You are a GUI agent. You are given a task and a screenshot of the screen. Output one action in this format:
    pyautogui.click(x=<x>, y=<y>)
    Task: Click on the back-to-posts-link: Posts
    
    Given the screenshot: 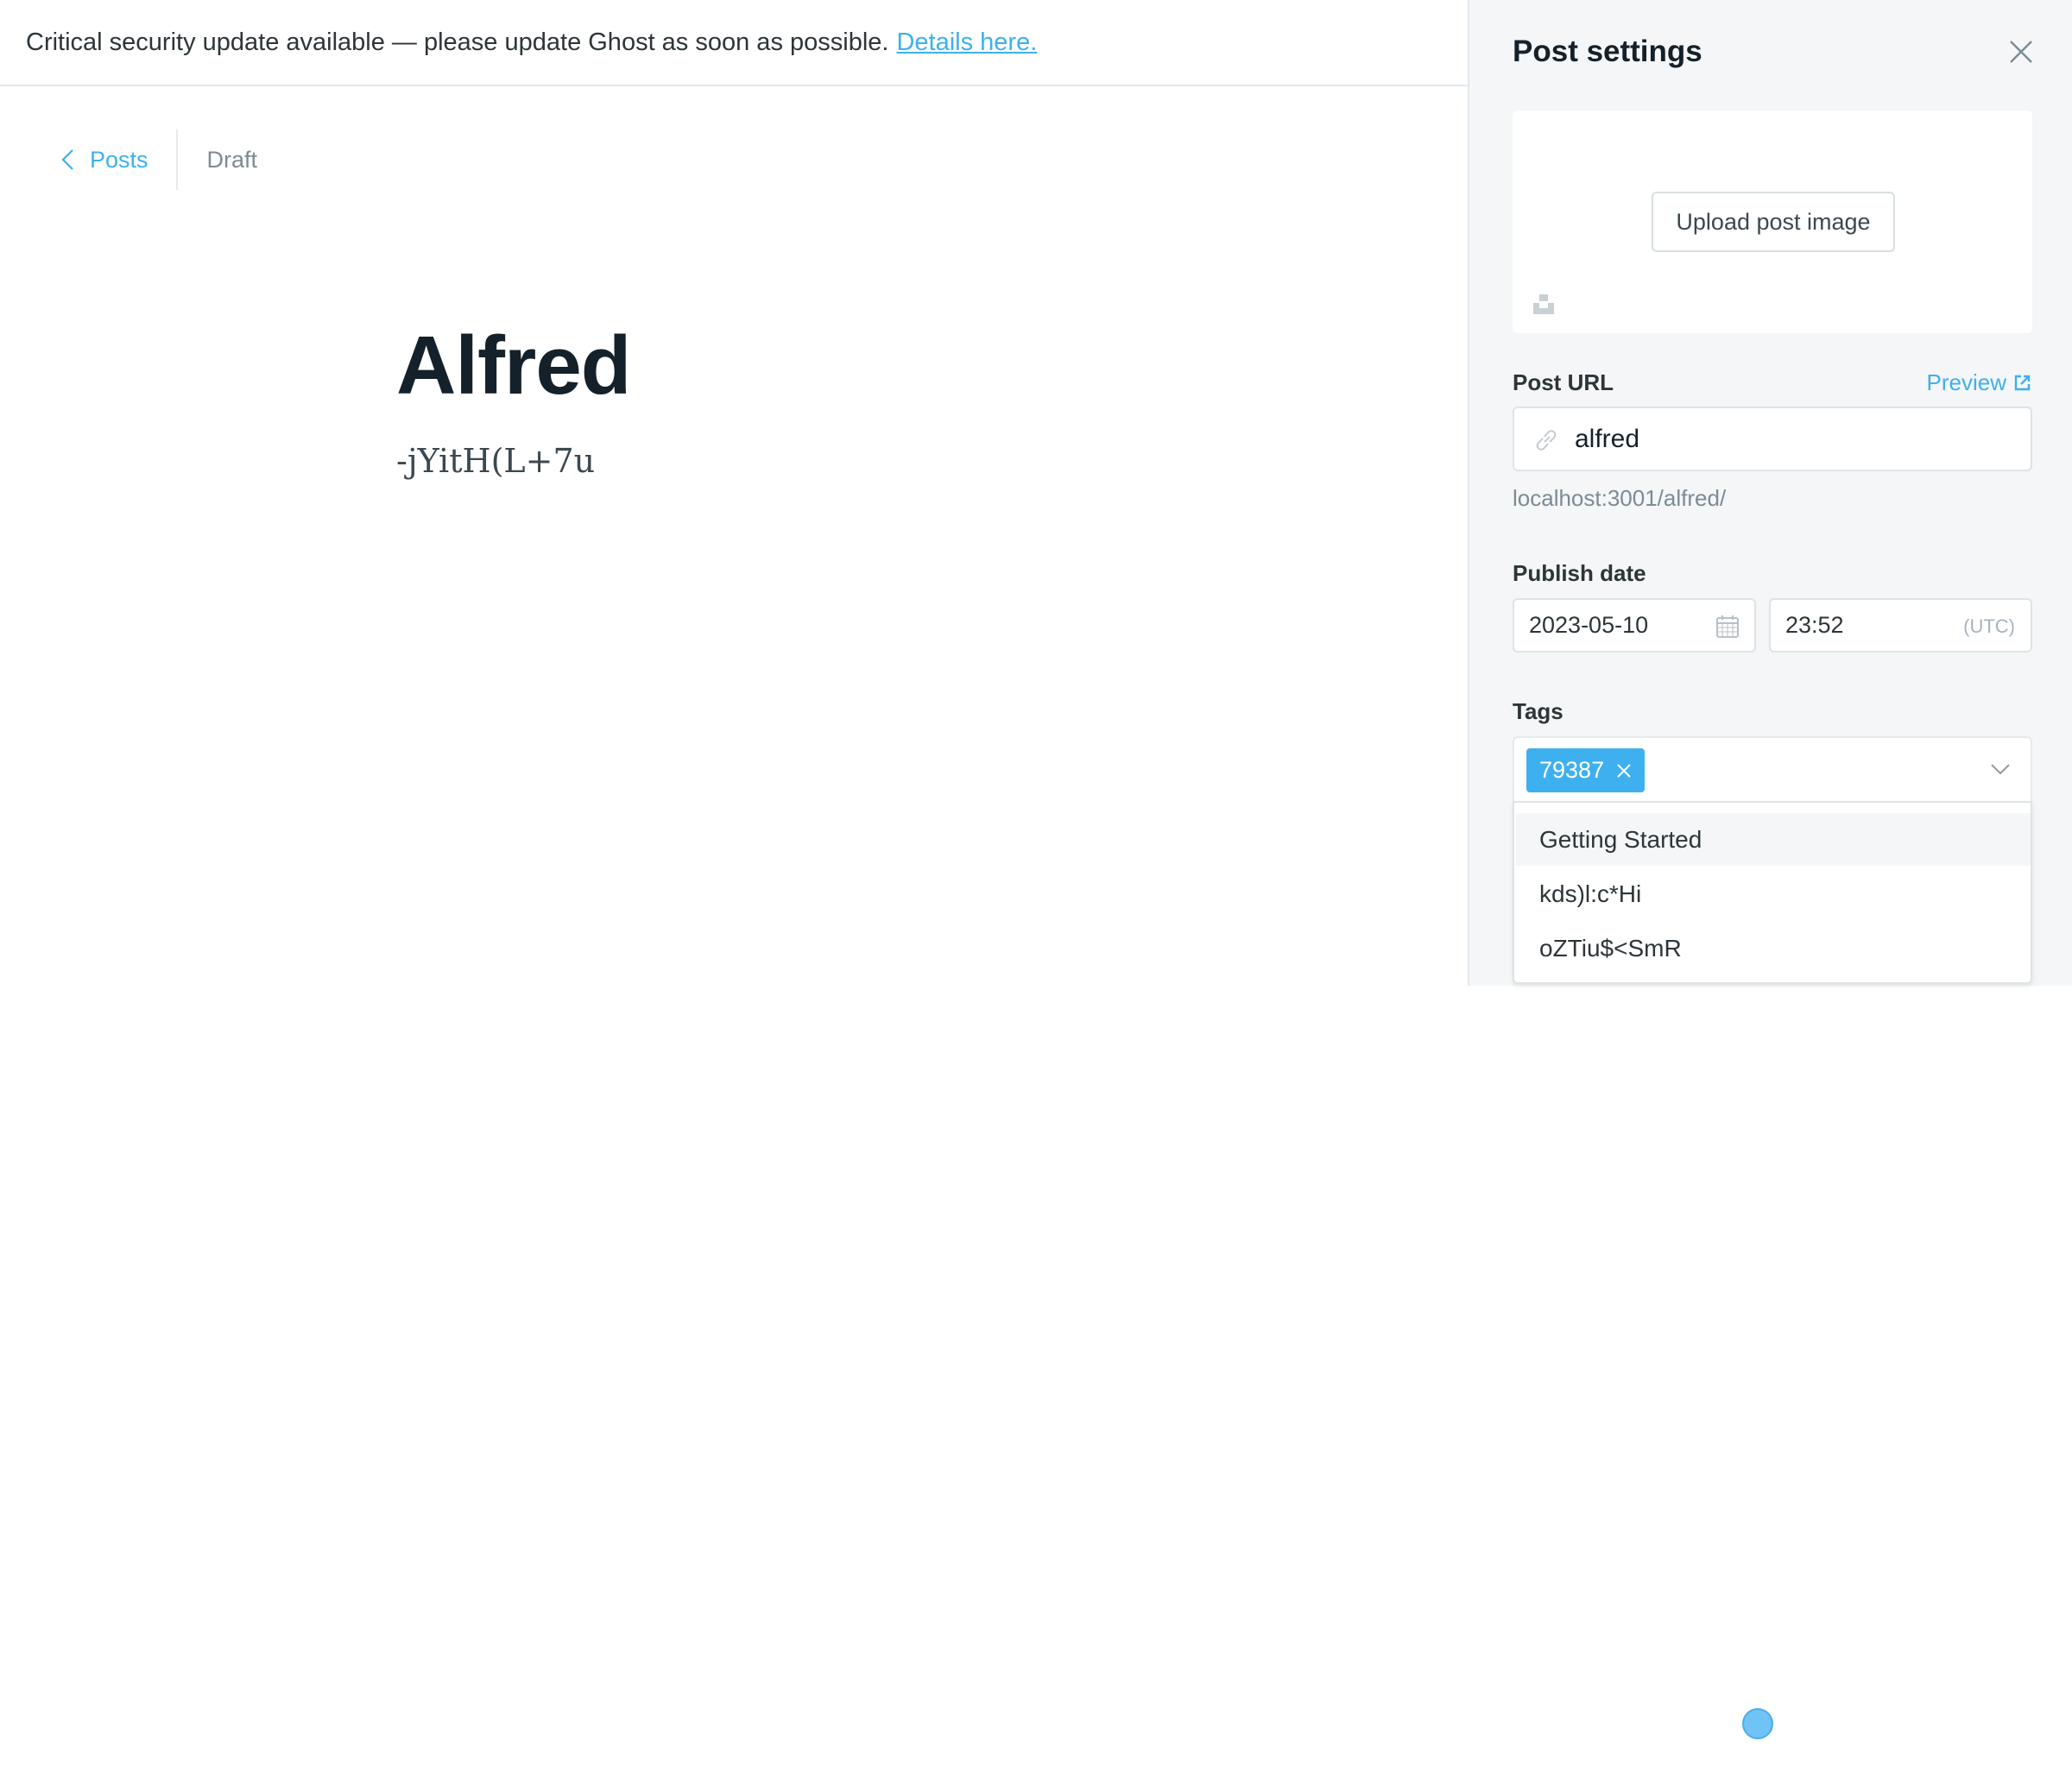 What is the action you would take?
    pyautogui.click(x=103, y=160)
    